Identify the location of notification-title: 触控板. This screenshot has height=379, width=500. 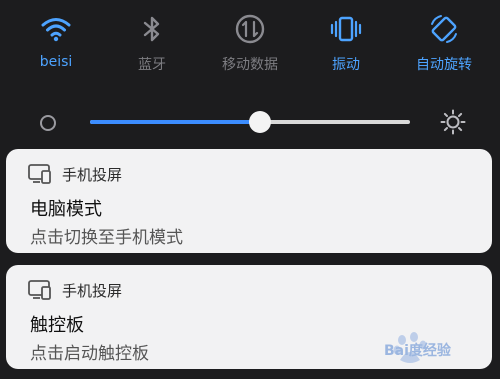
(57, 325).